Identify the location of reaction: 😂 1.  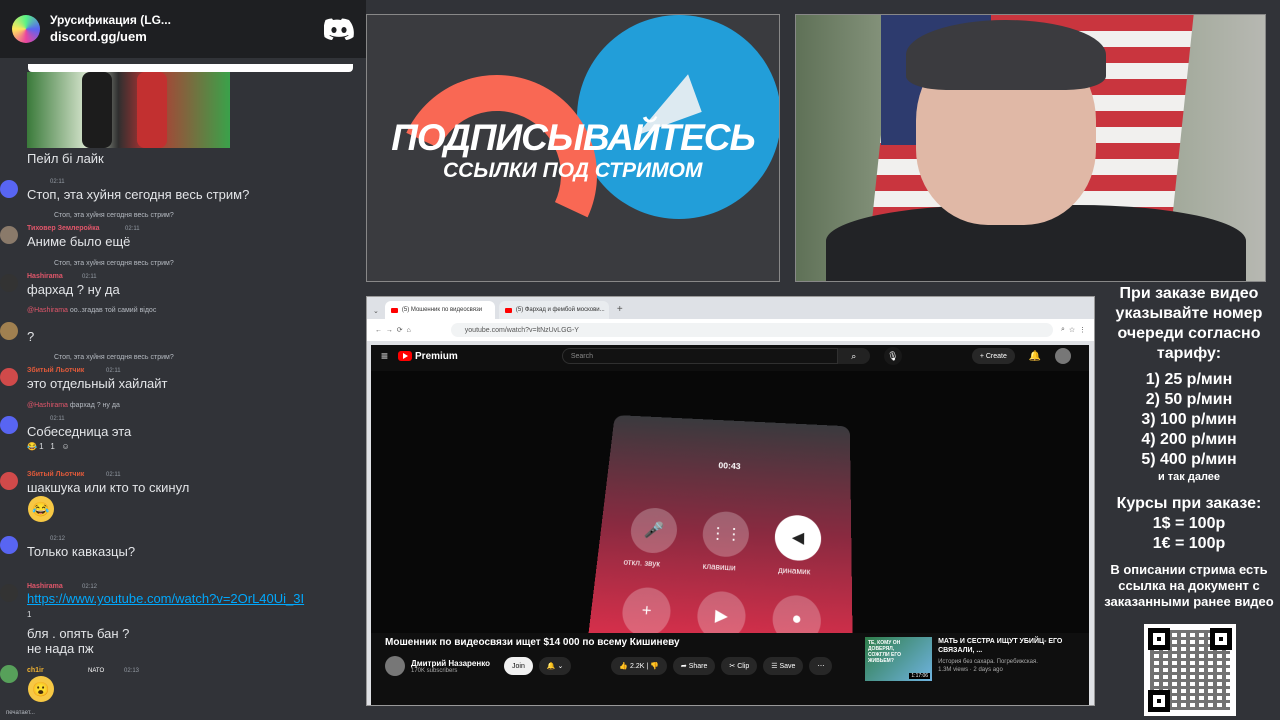
(35, 446).